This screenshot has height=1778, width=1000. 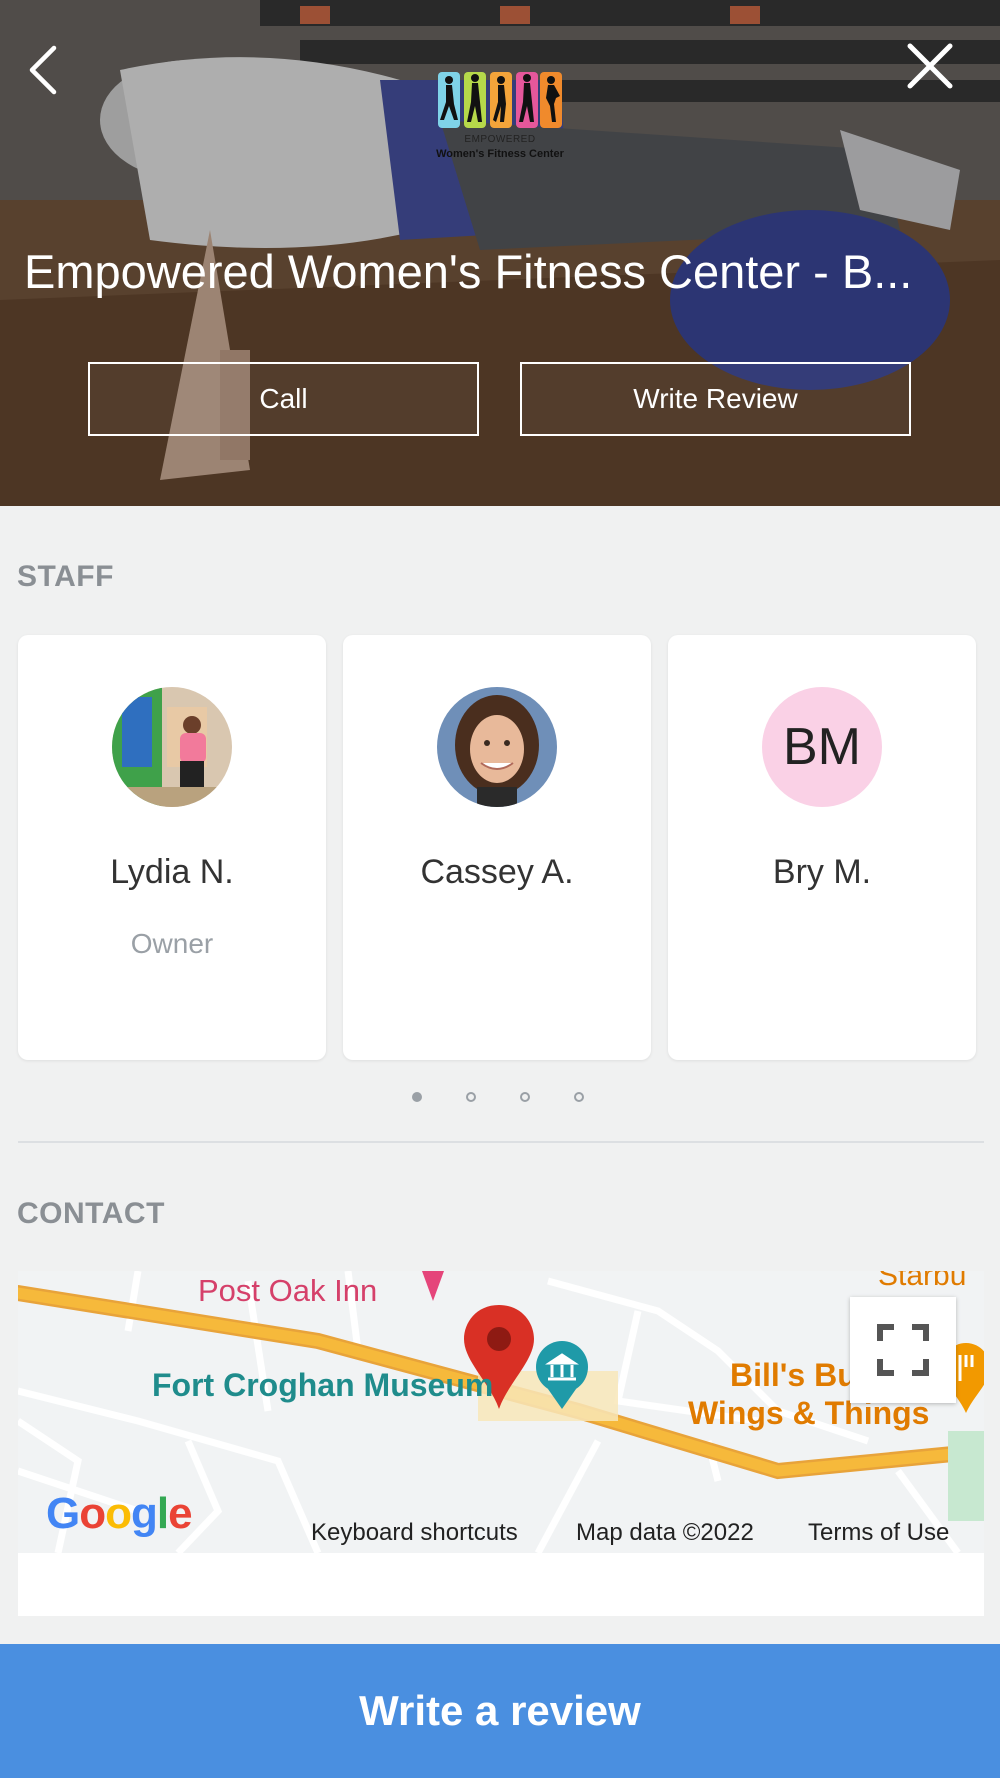 What do you see at coordinates (288, 1290) in the screenshot?
I see `map-label-post-oak-inn: Post Oak Inn` at bounding box center [288, 1290].